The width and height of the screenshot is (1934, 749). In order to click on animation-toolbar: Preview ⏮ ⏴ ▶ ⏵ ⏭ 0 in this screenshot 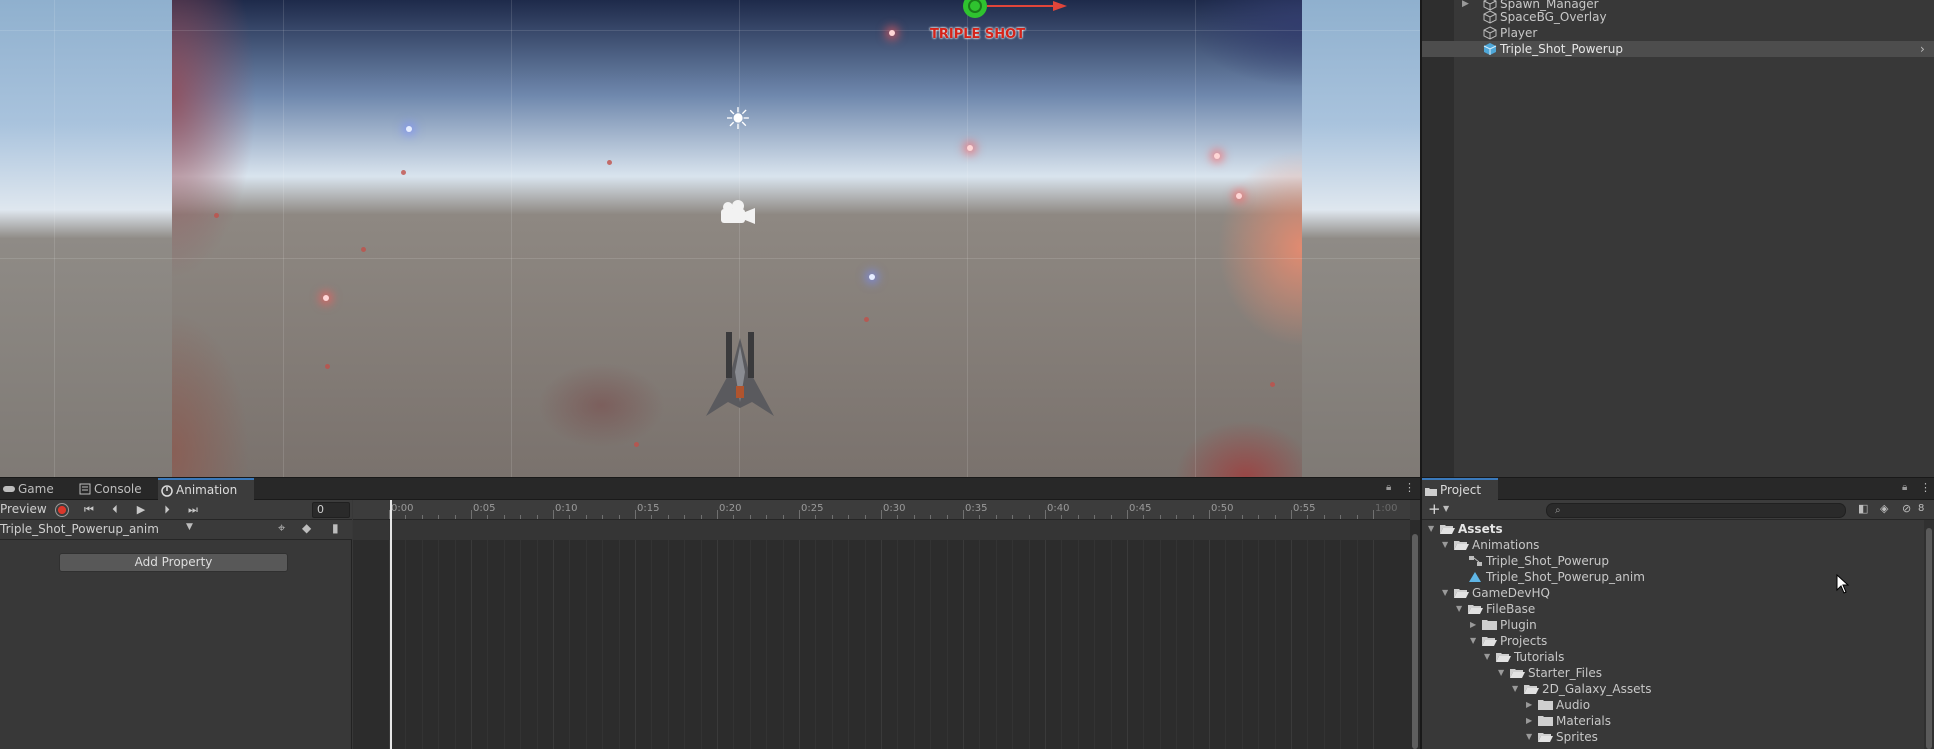, I will do `click(176, 510)`.